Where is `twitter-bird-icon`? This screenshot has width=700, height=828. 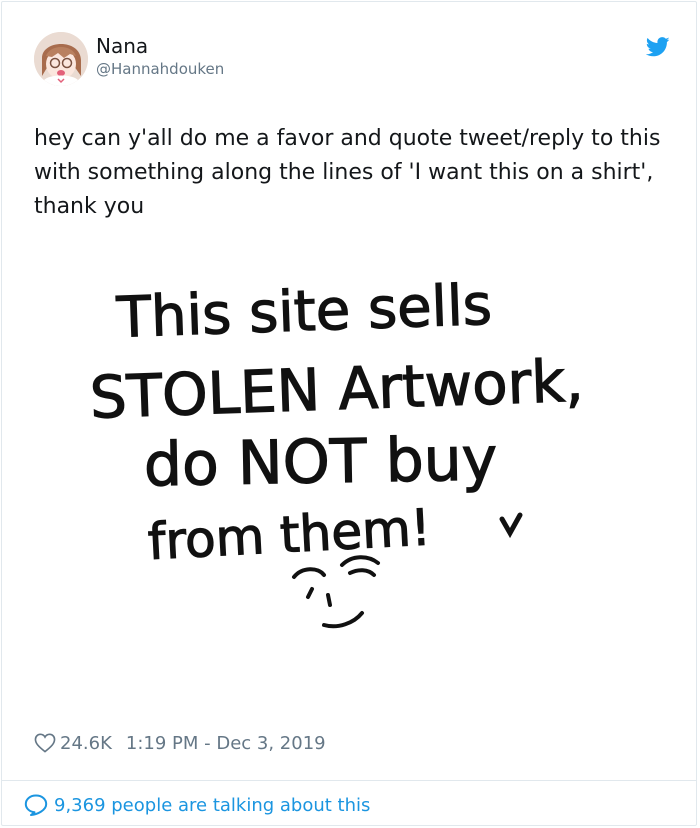 twitter-bird-icon is located at coordinates (658, 47).